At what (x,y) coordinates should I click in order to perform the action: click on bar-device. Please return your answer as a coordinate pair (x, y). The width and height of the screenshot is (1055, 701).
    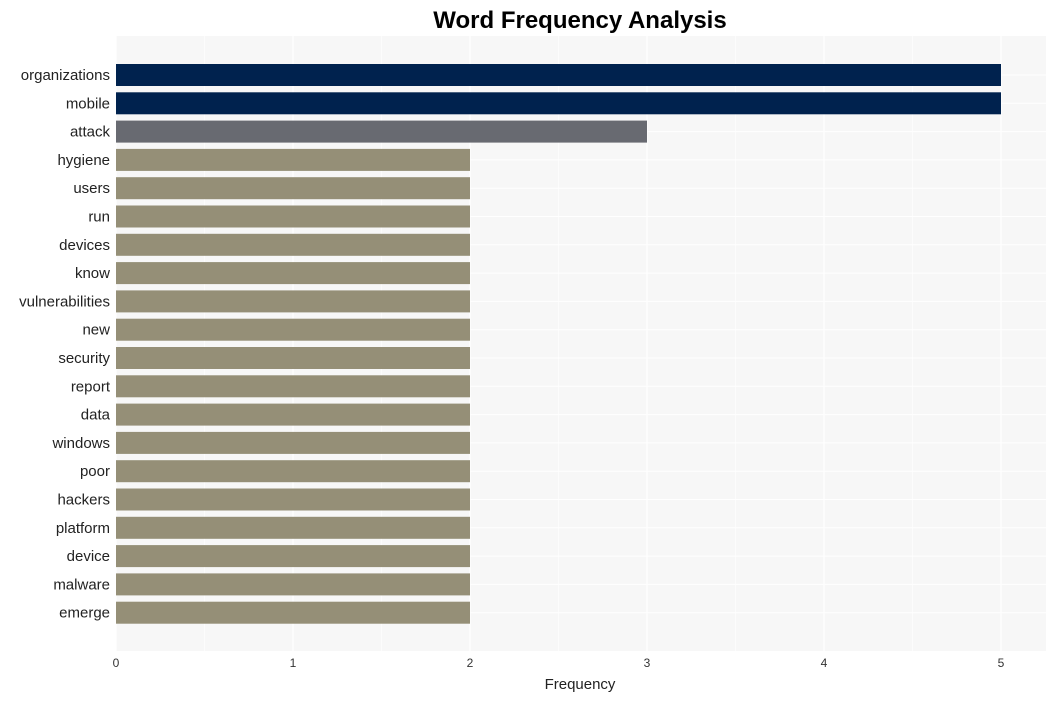
    Looking at the image, I should click on (293, 556).